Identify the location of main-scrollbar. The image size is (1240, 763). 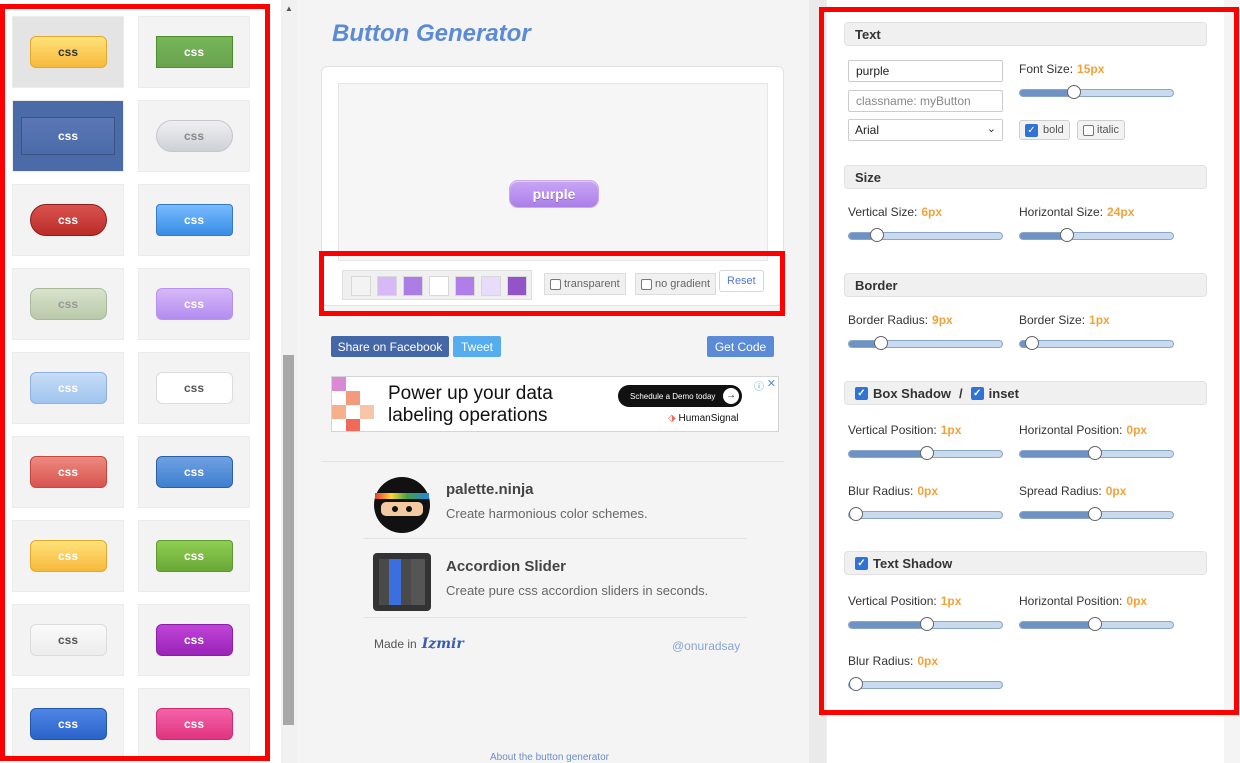
(817, 381).